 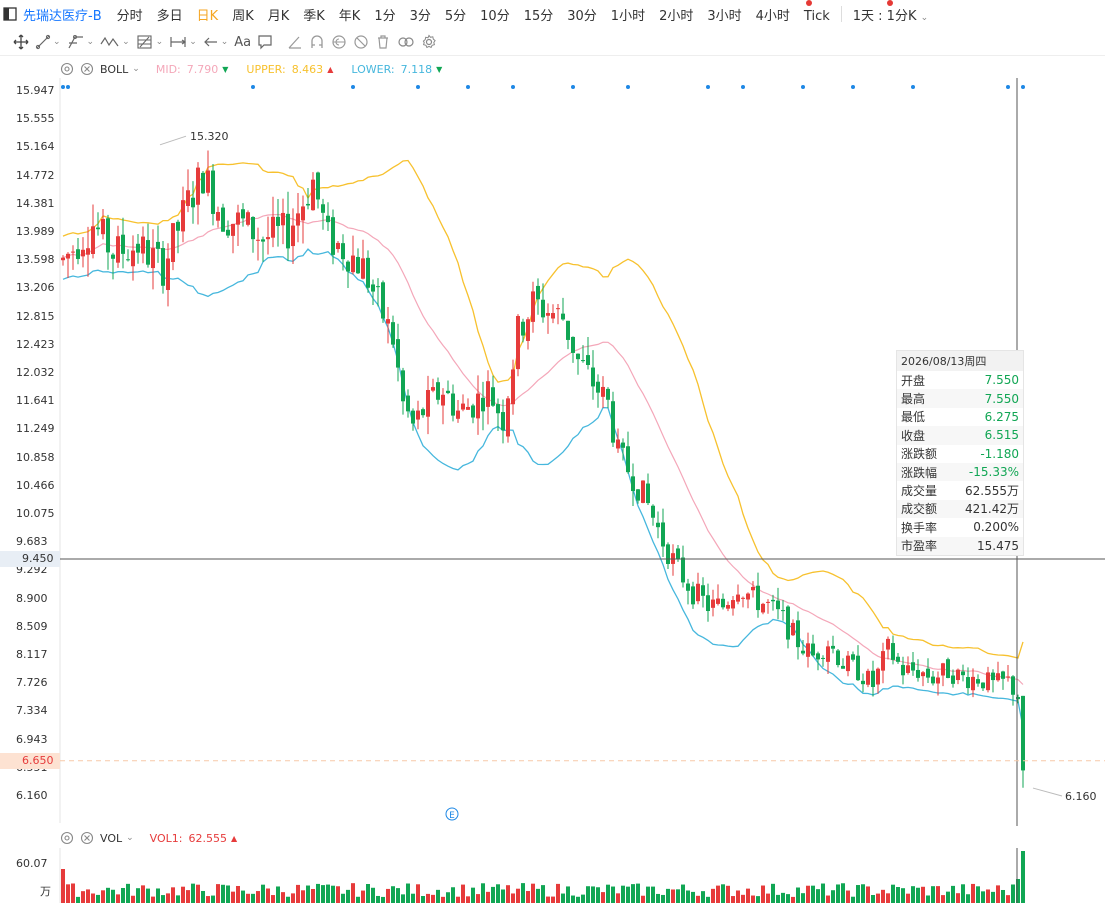 I want to click on ruler-tool, so click(x=295, y=42).